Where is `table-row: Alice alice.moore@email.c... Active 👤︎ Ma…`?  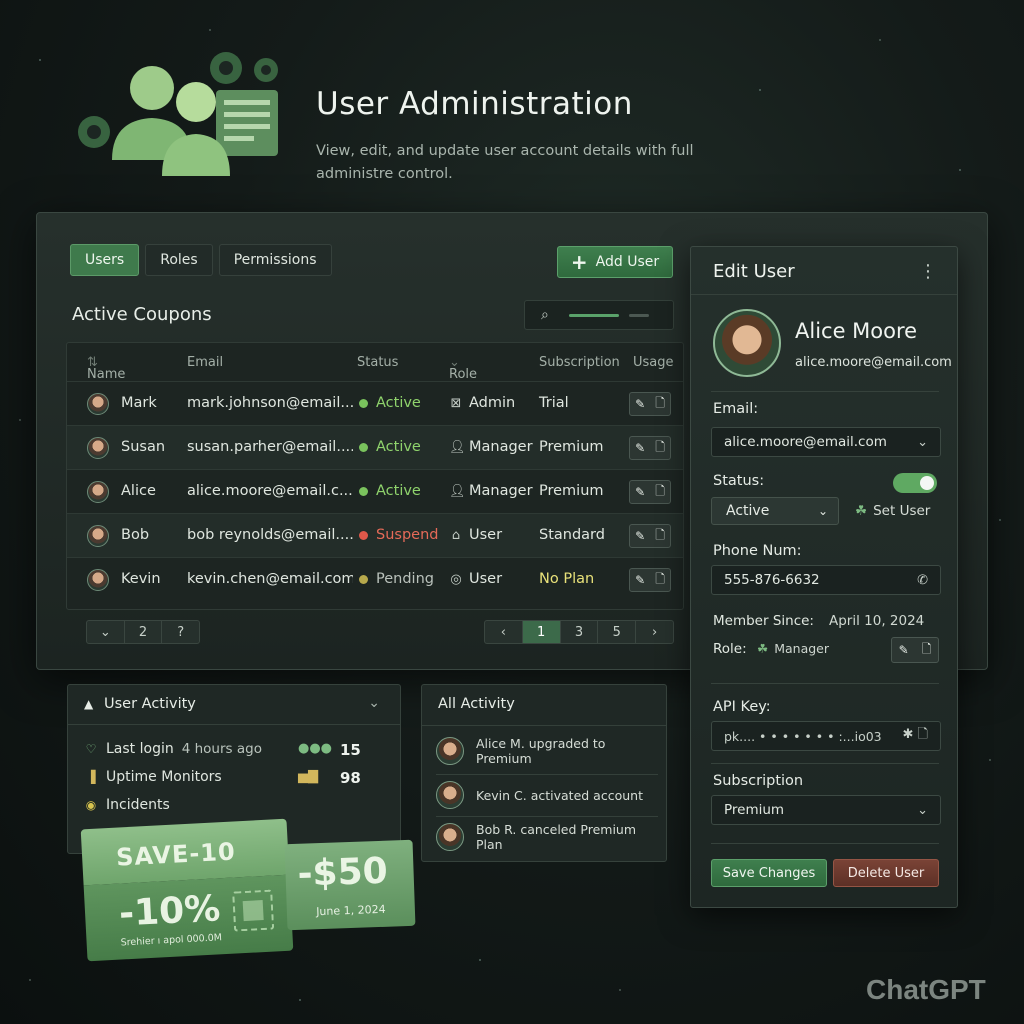
table-row: Alice alice.moore@email.c... Active 👤︎ Ma… is located at coordinates (375, 491).